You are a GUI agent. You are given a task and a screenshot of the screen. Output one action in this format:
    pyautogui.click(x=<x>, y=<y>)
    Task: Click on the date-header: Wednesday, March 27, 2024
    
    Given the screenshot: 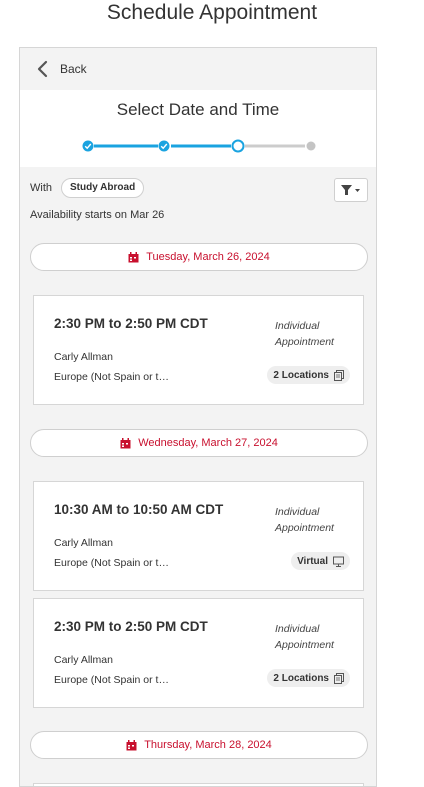 What is the action you would take?
    pyautogui.click(x=199, y=443)
    